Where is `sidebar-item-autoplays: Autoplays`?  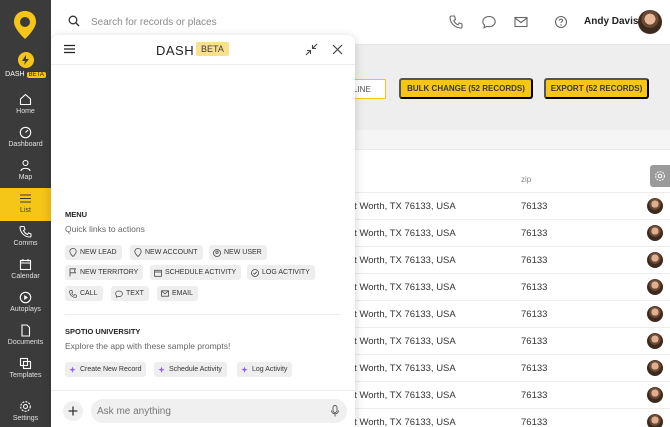
sidebar-item-autoplays: Autoplays is located at coordinates (25, 303).